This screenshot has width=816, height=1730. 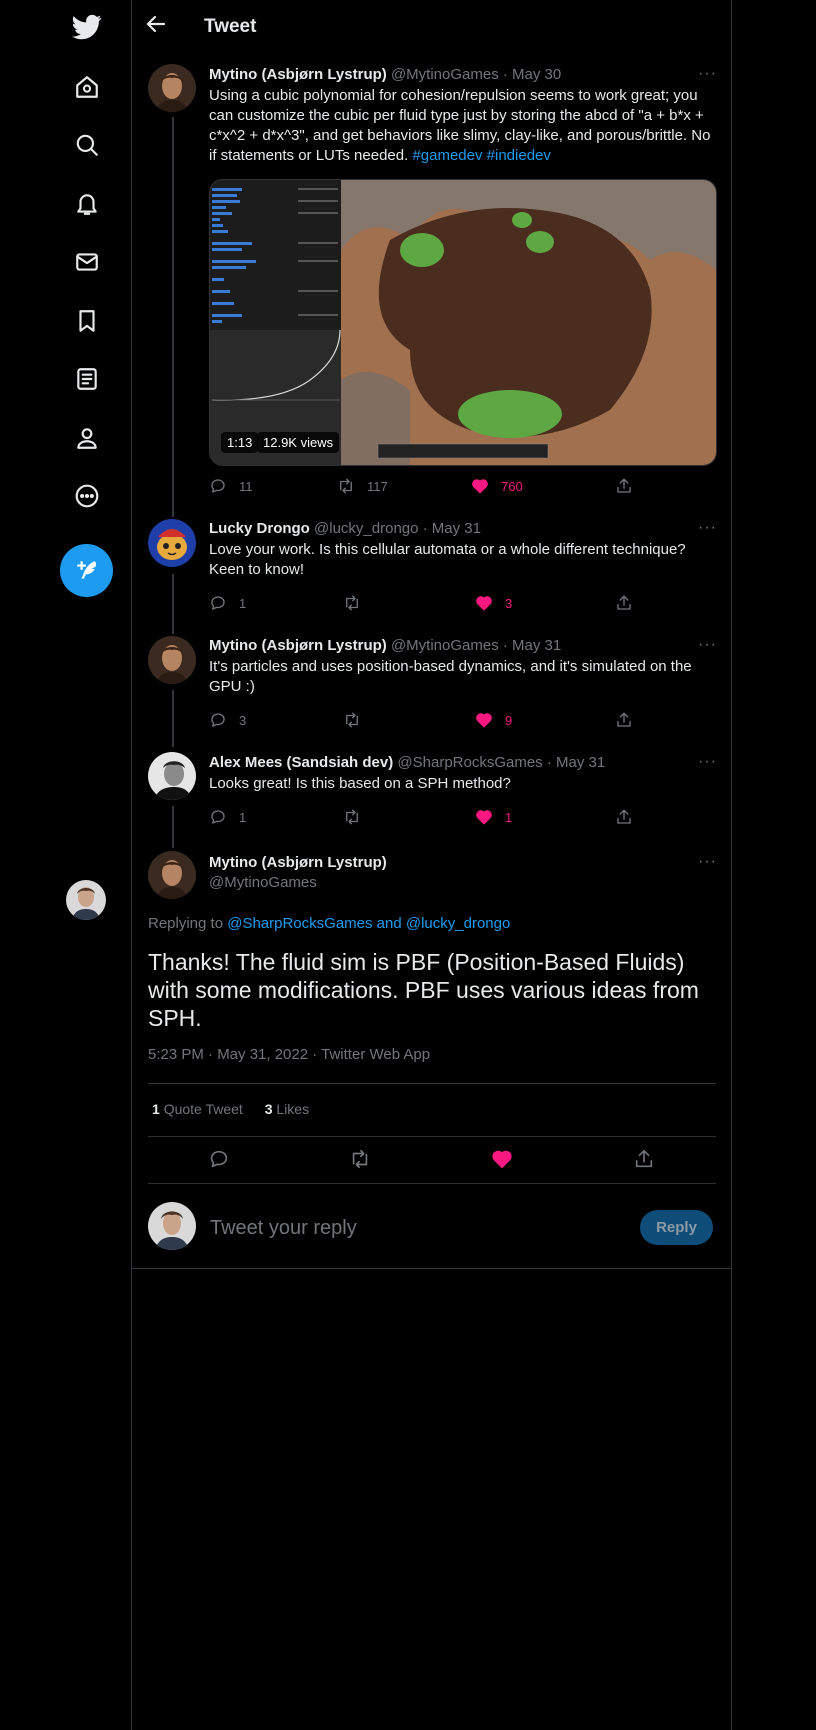 I want to click on replying-to-handles: @SharpRocksGames and @lucky_drongo, so click(x=368, y=923).